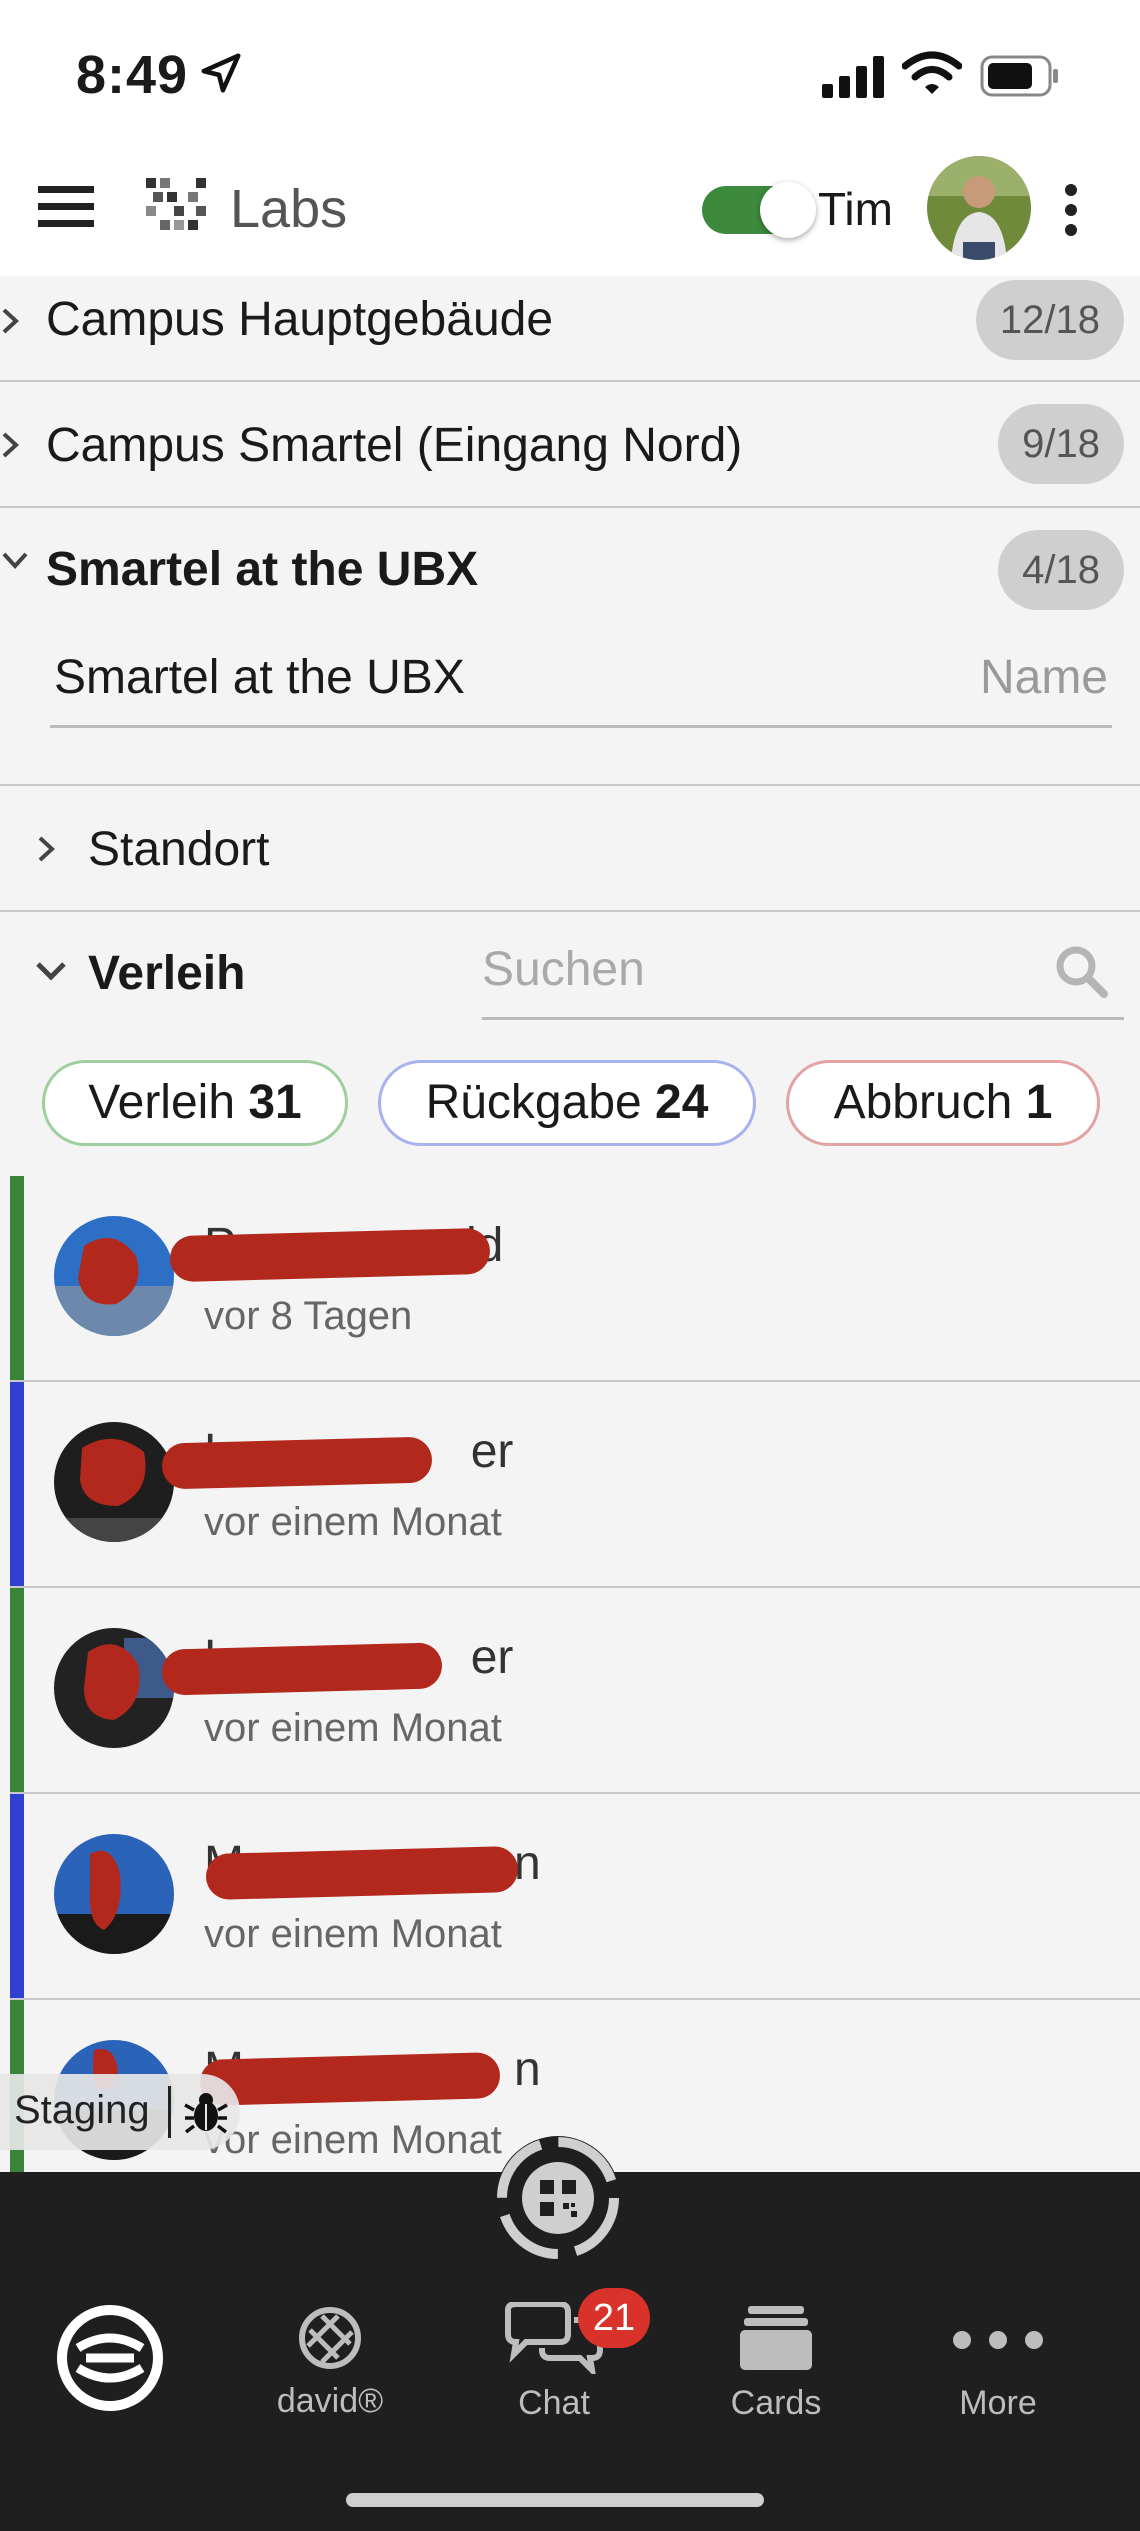 The width and height of the screenshot is (1140, 2531). I want to click on qr-code-icon, so click(558, 2198).